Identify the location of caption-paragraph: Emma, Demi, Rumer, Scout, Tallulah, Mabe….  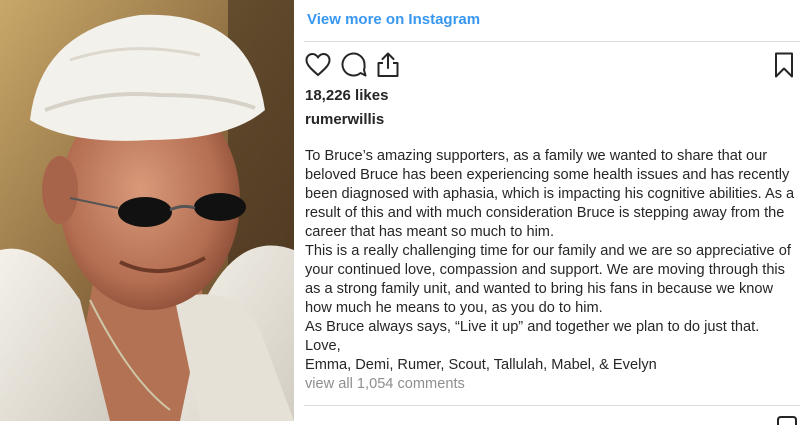
(481, 365).